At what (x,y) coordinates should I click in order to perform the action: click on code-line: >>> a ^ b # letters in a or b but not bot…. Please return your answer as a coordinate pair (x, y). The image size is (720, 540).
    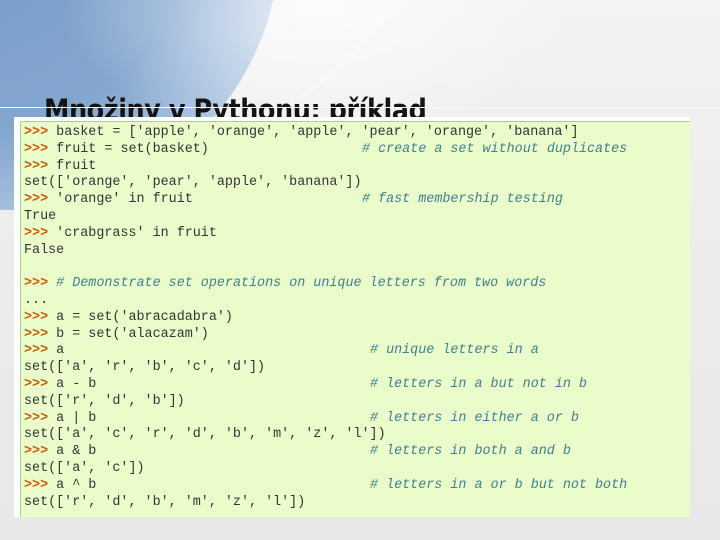
    Looking at the image, I should click on (357, 486).